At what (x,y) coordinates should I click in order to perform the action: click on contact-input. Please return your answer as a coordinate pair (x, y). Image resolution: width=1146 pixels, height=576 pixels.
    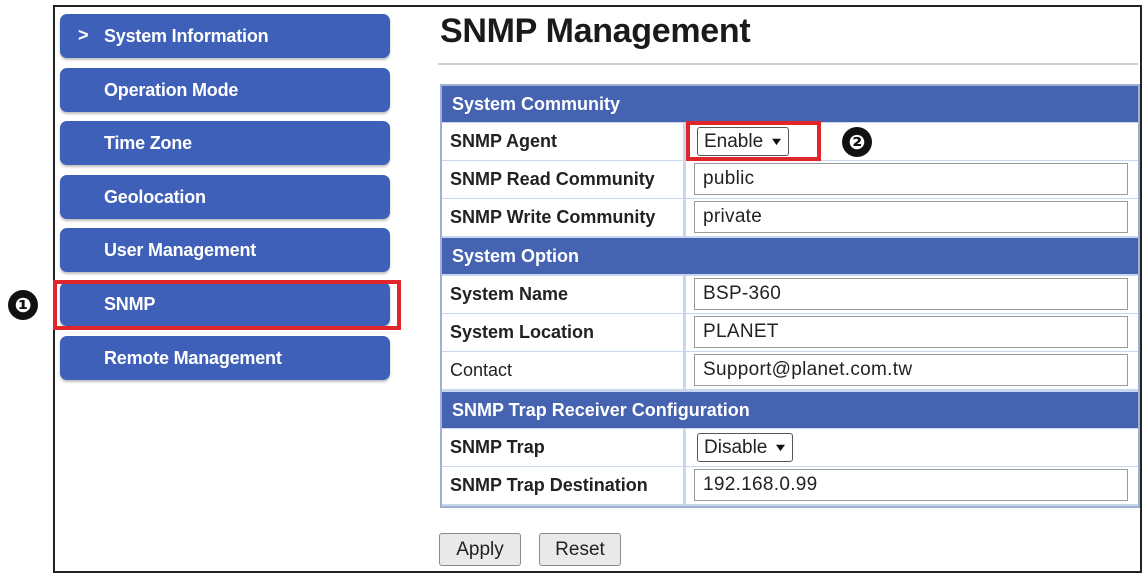
    Looking at the image, I should click on (911, 370).